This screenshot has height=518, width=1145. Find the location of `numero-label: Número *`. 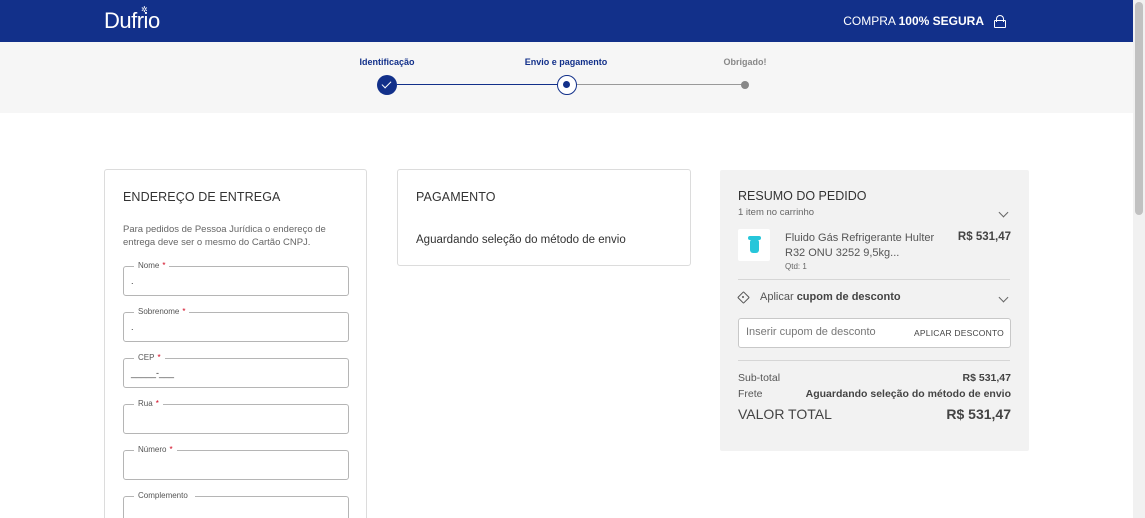

numero-label: Número * is located at coordinates (155, 450).